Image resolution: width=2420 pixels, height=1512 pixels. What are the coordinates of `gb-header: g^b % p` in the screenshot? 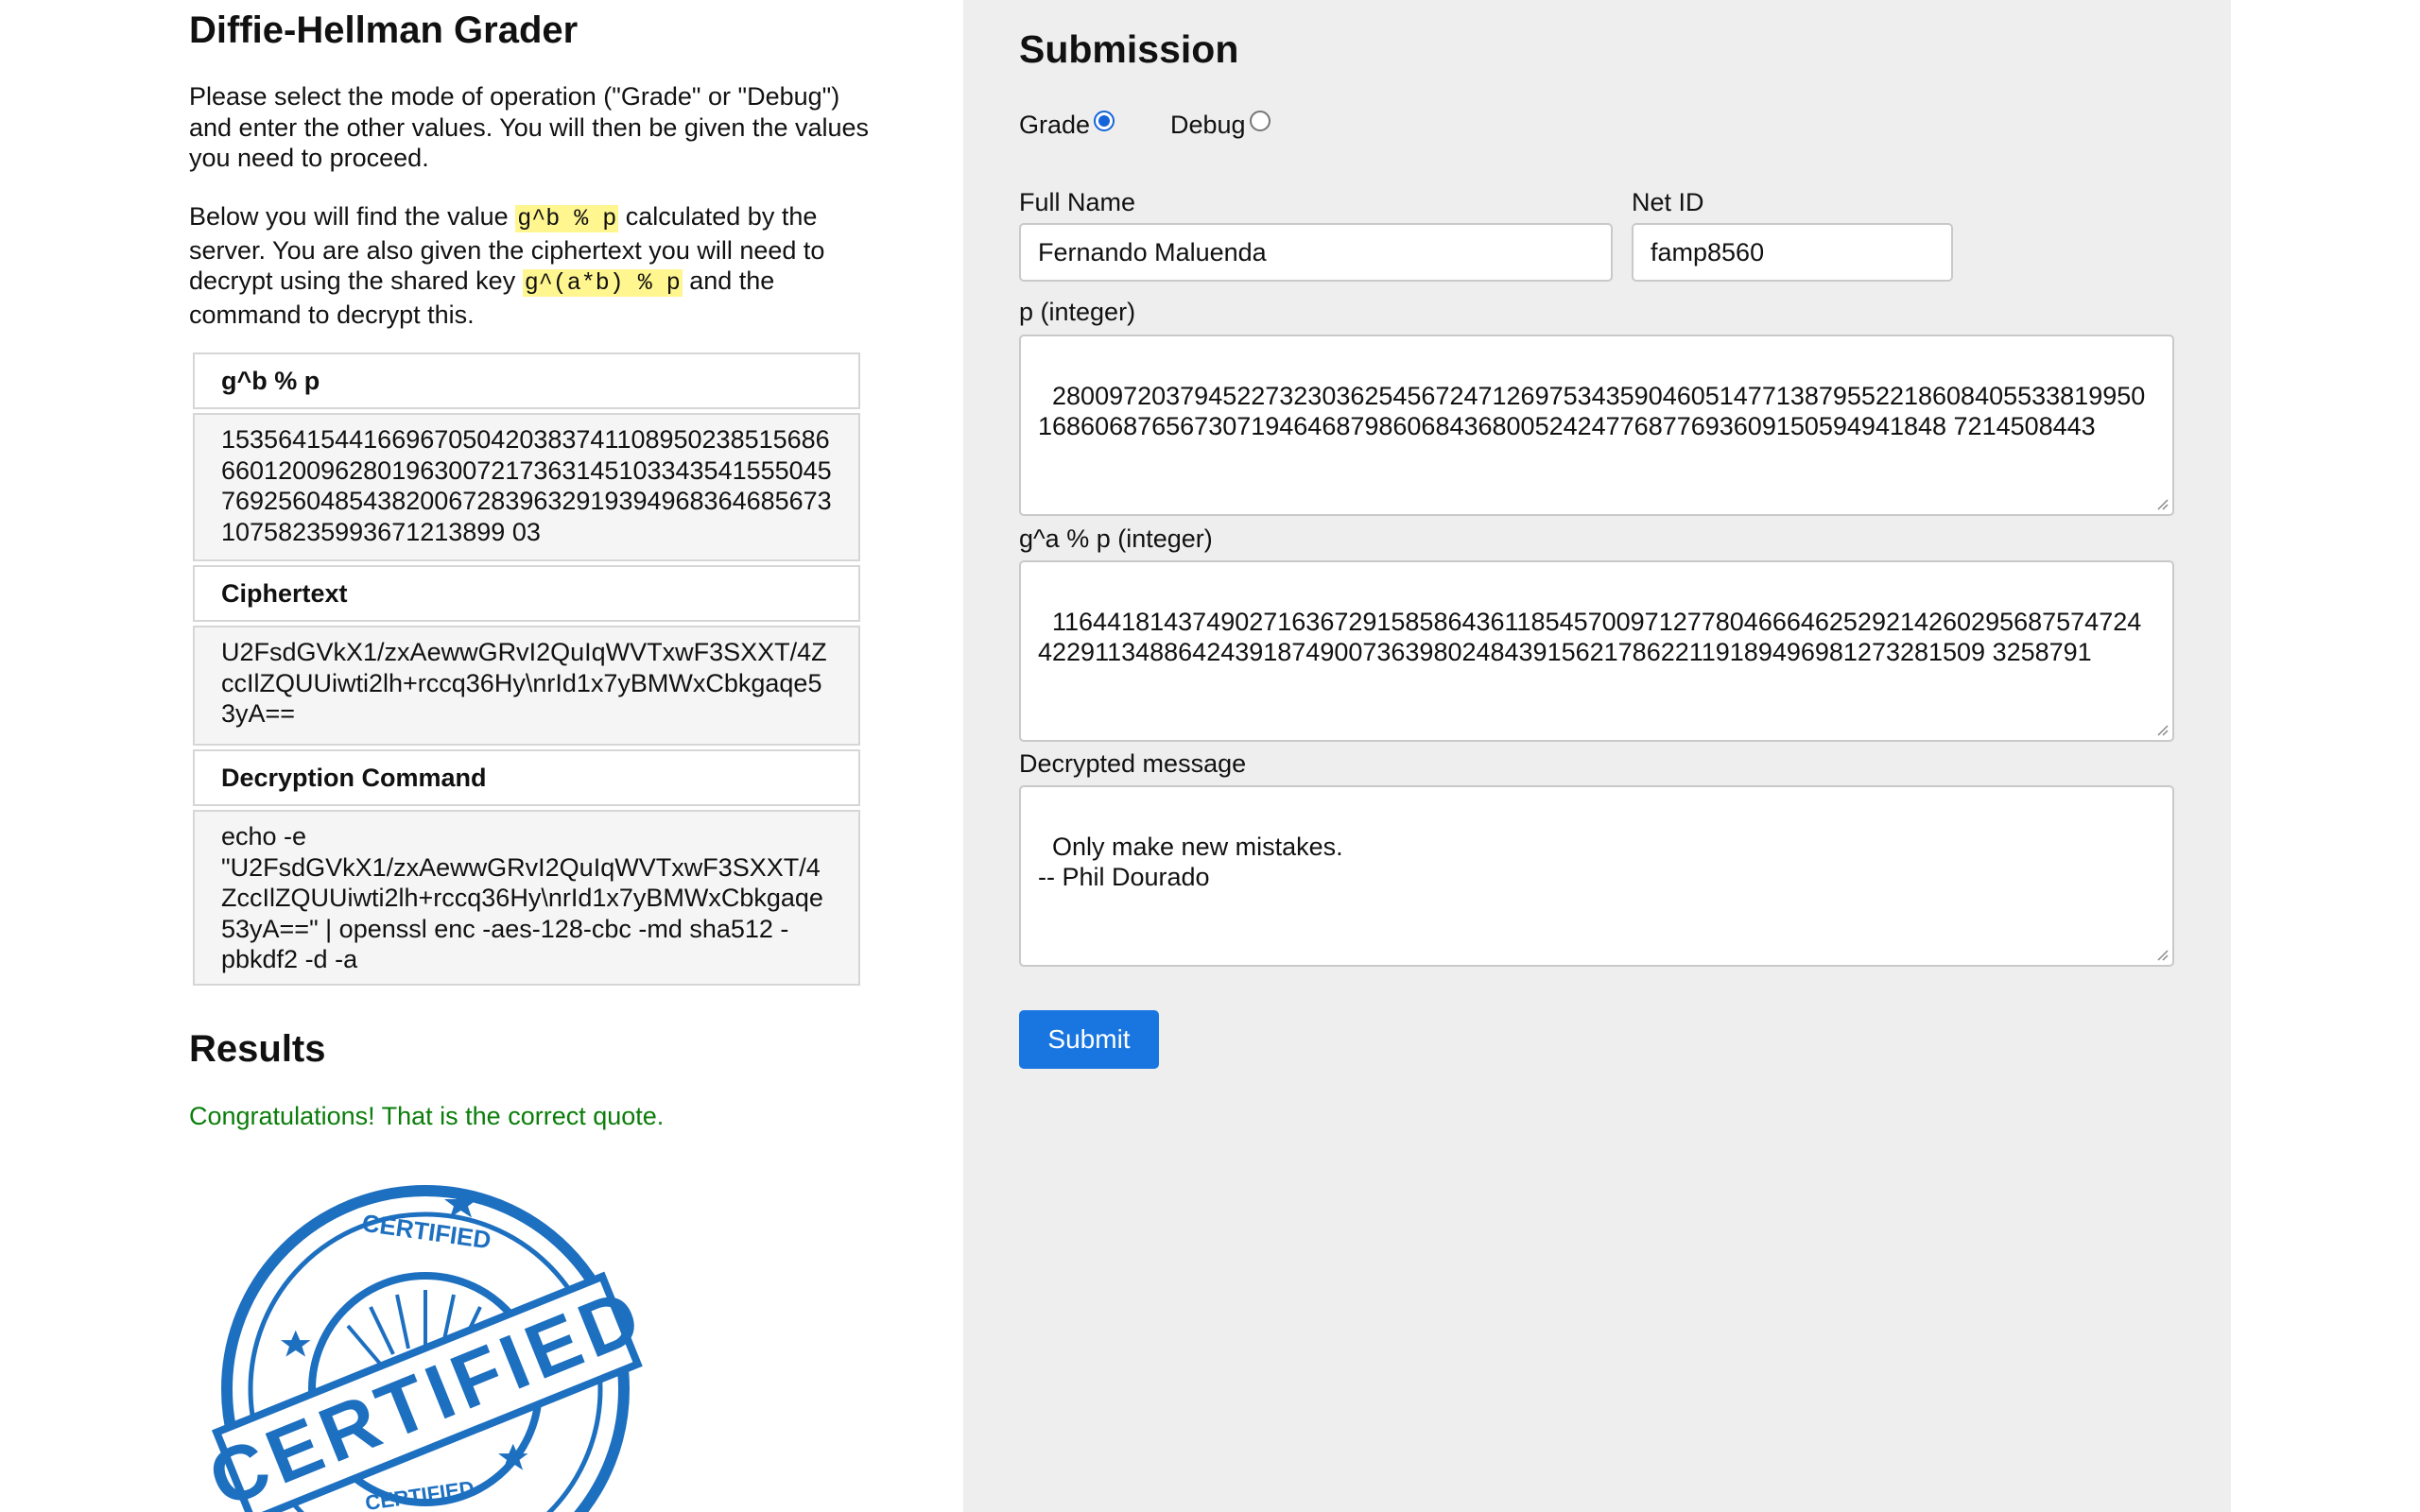 It's located at (526, 380).